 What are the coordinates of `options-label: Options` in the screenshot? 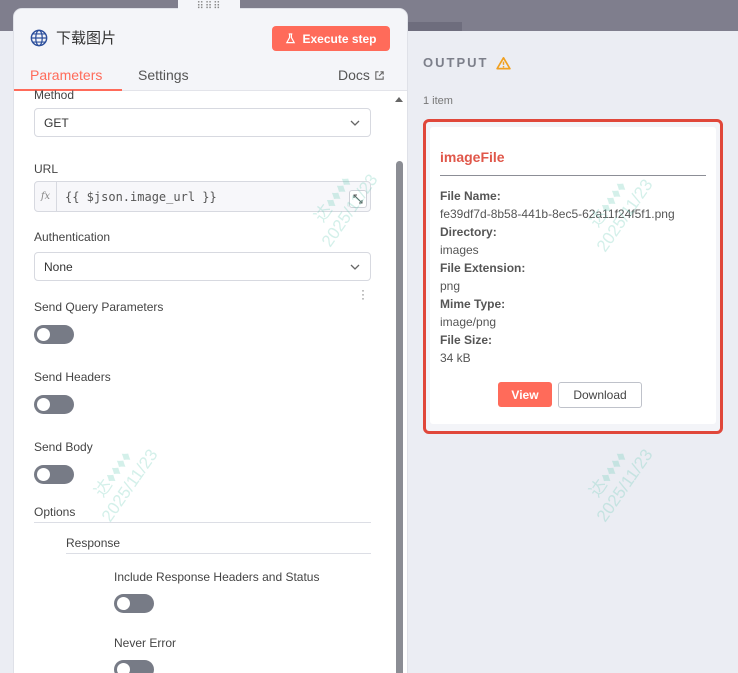 It's located at (55, 512).